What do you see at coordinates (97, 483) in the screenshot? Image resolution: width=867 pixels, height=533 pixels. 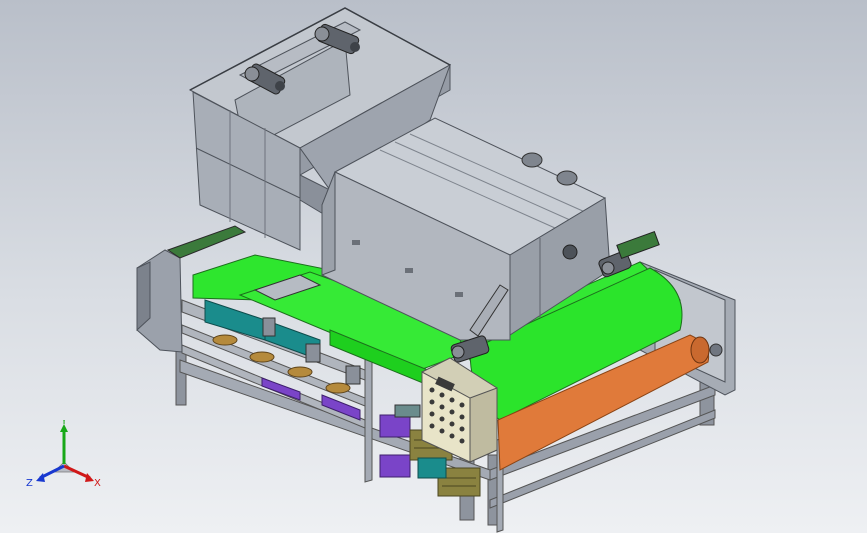 I see `x-axis-label: X` at bounding box center [97, 483].